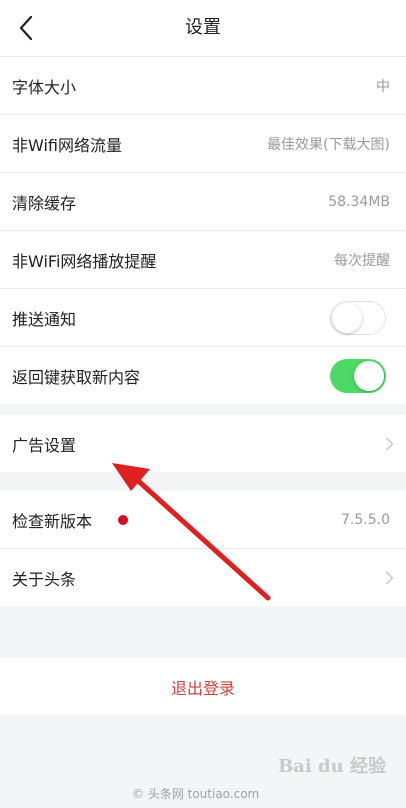  Describe the element at coordinates (328, 144) in the screenshot. I see `setting-value: 最佳效果(下载大图)` at that location.